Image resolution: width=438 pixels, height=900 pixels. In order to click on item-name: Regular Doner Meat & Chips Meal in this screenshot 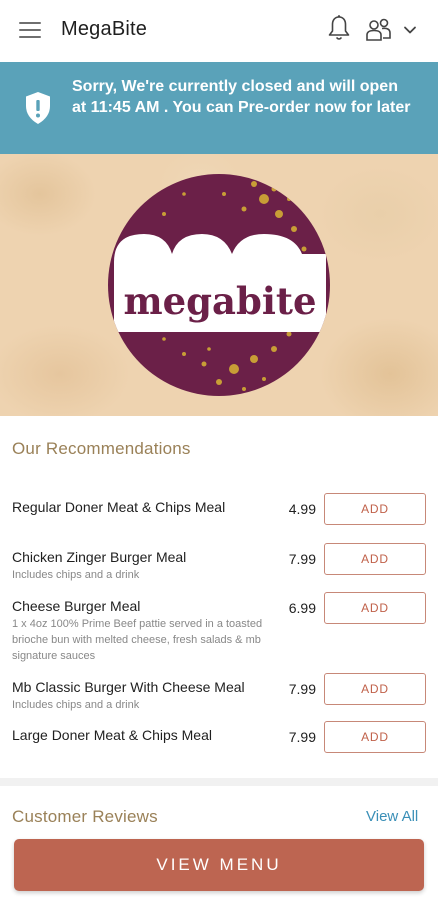, I will do `click(119, 507)`.